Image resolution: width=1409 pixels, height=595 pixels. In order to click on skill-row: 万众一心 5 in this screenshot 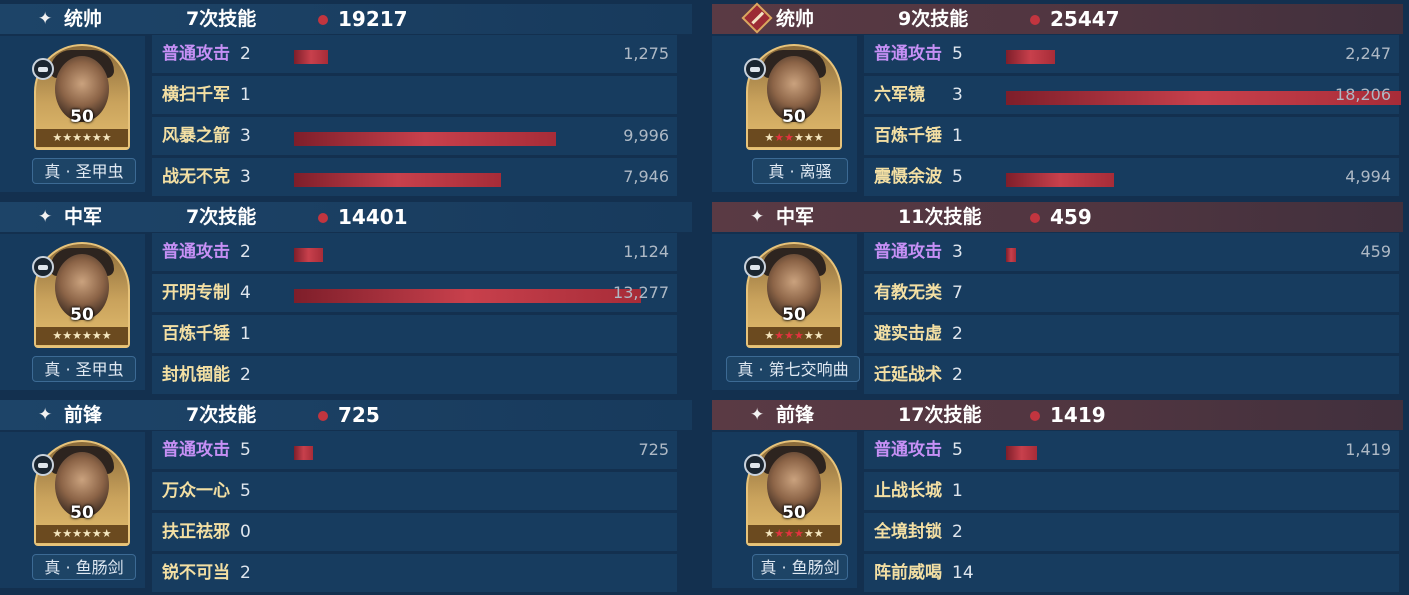, I will do `click(414, 491)`.